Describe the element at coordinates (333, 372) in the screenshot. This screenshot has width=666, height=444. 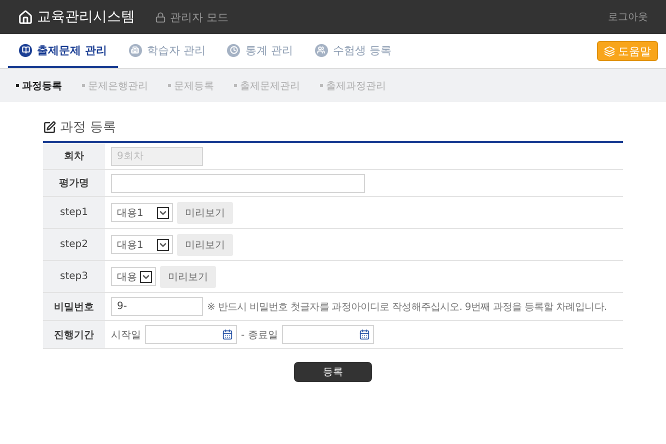
I see `submit-button: 등록` at that location.